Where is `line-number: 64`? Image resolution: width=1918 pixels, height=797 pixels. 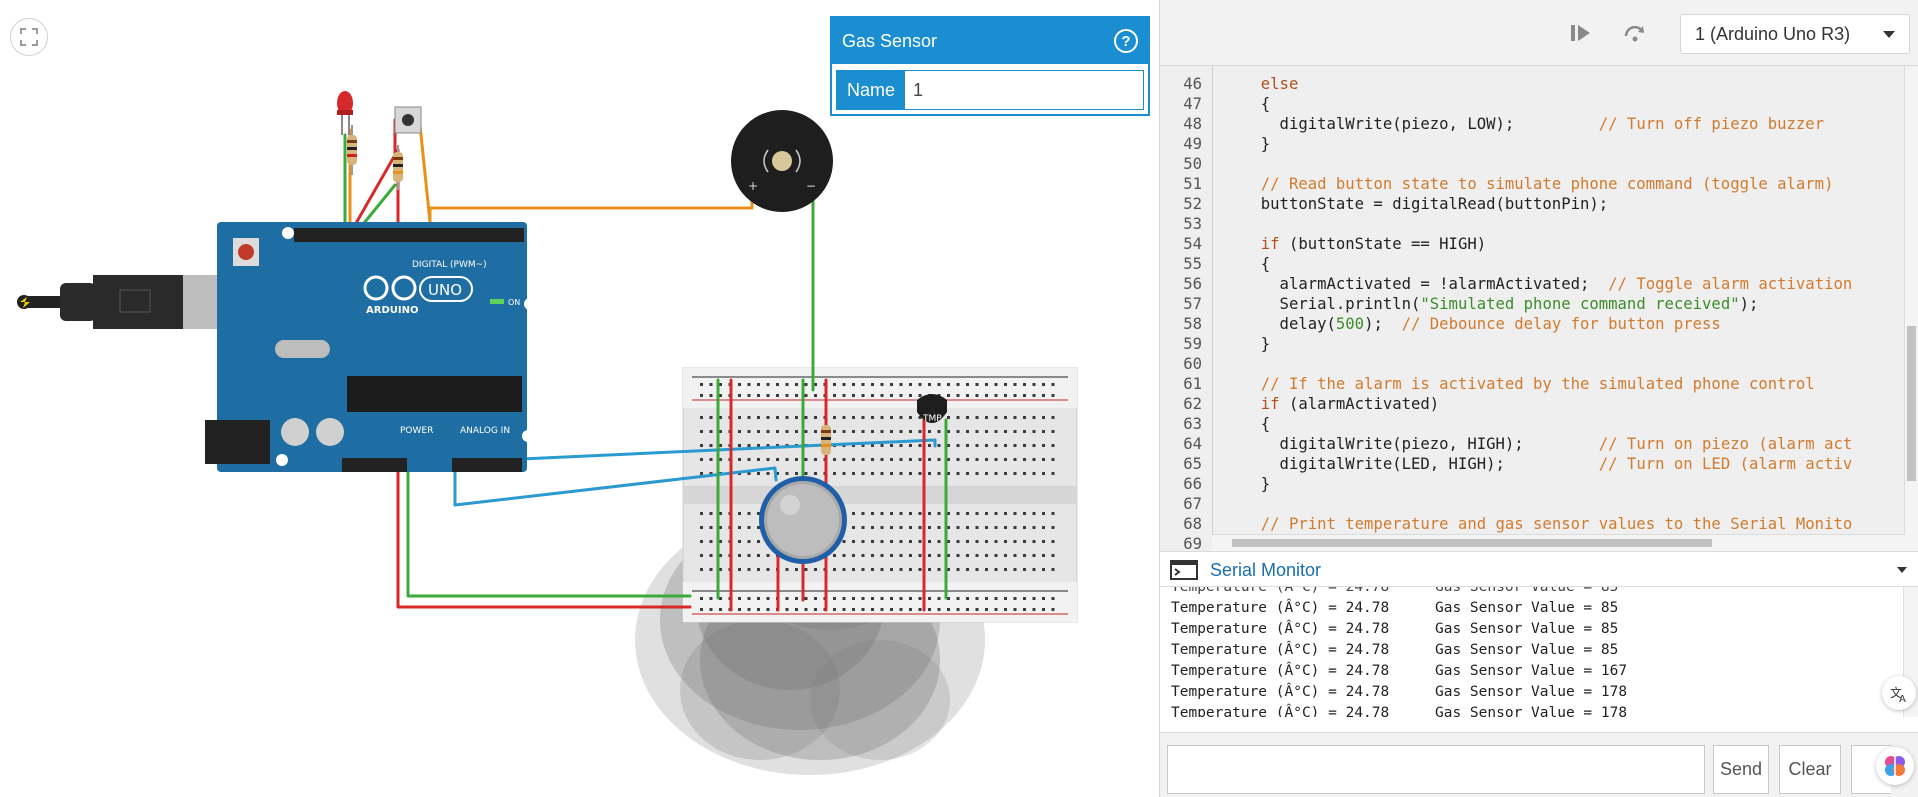
line-number: 64 is located at coordinates (1192, 444).